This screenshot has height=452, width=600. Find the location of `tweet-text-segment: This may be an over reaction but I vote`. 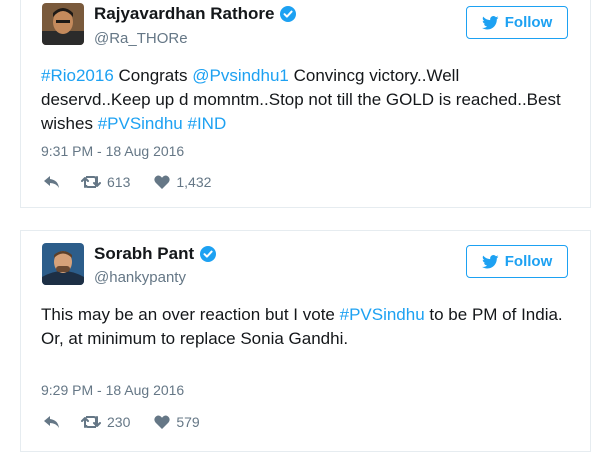

tweet-text-segment: This may be an over reaction but I vote is located at coordinates (190, 314).